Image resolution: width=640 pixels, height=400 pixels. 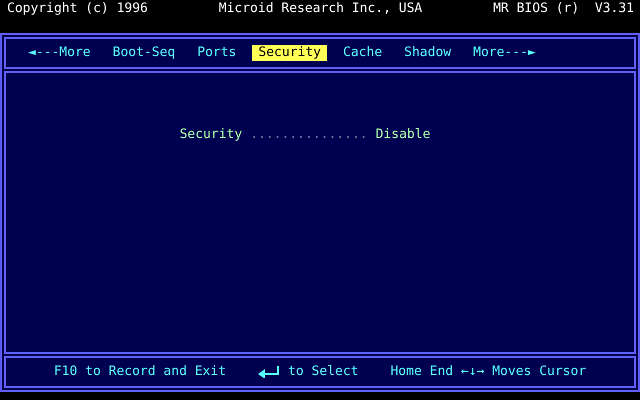 I want to click on menu-tab: Cache, so click(x=362, y=53).